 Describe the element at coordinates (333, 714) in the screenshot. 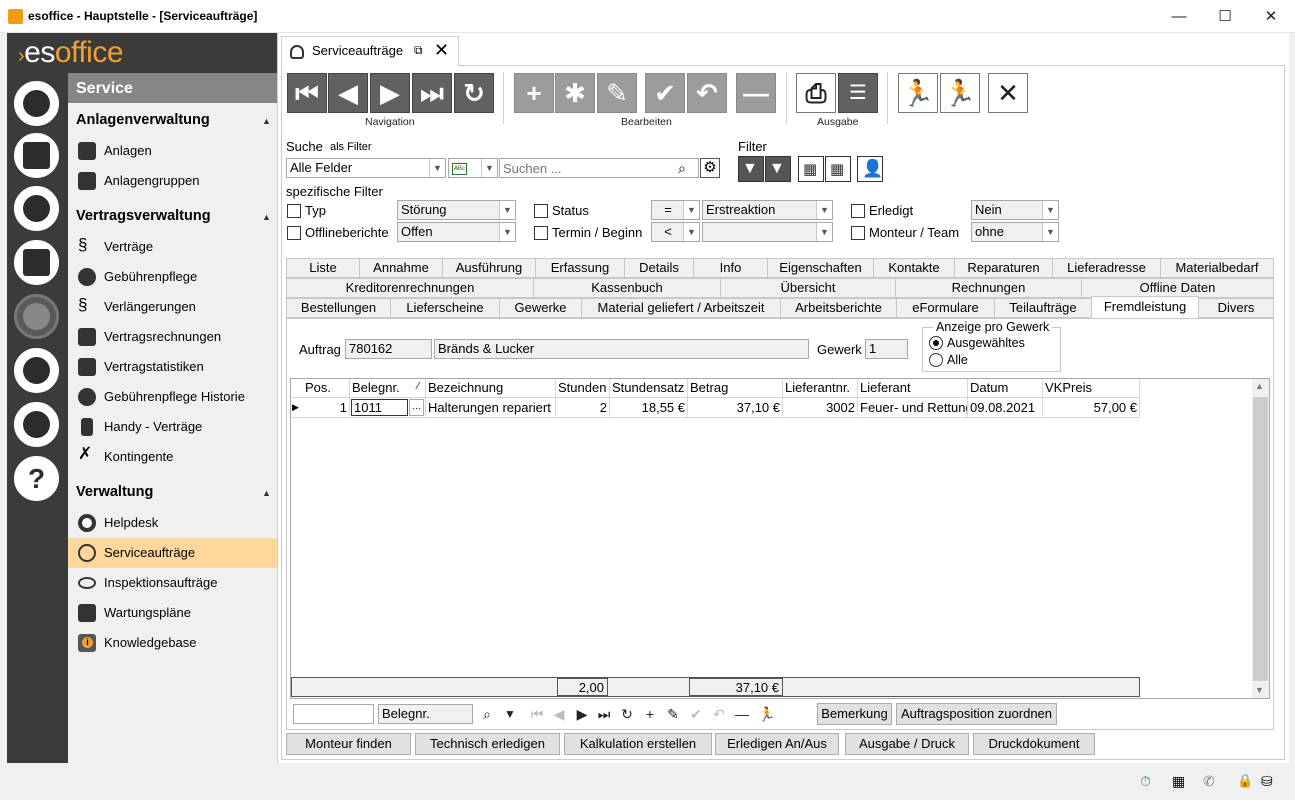

I see `grid-search-input` at that location.